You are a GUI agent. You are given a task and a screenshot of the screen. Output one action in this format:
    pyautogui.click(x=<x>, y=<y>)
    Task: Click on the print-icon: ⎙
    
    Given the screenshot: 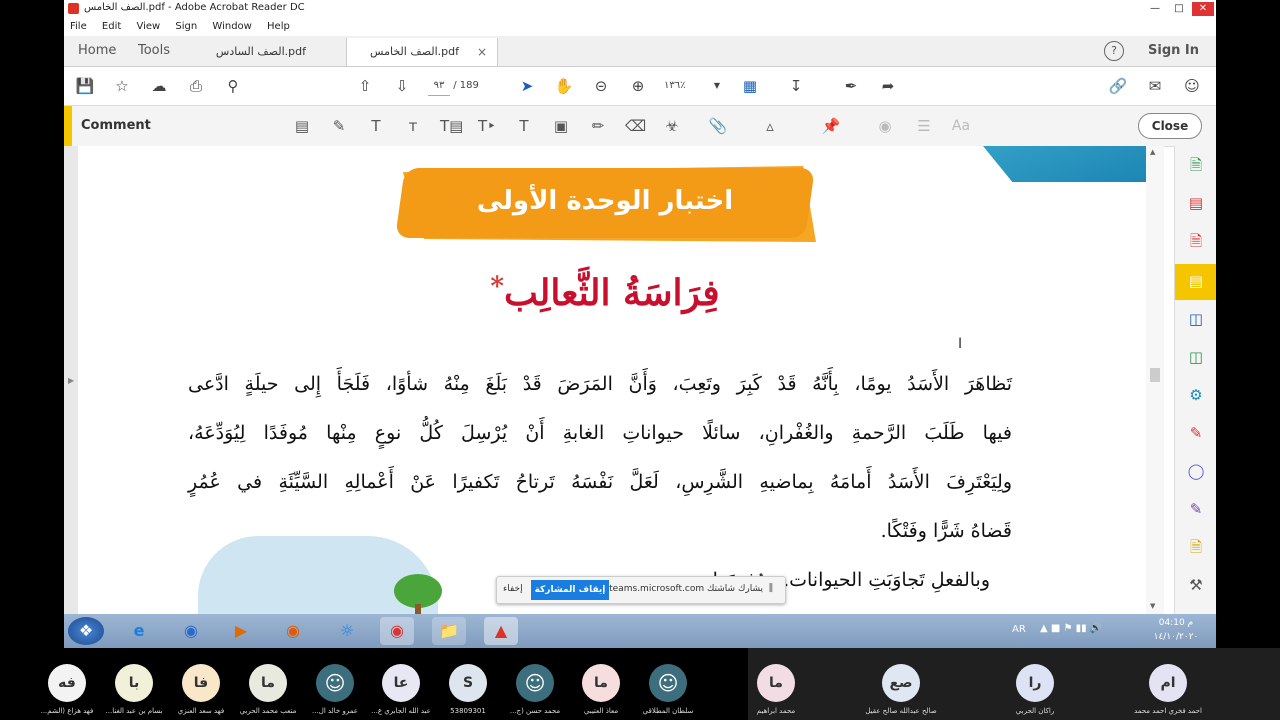 What is the action you would take?
    pyautogui.click(x=196, y=86)
    